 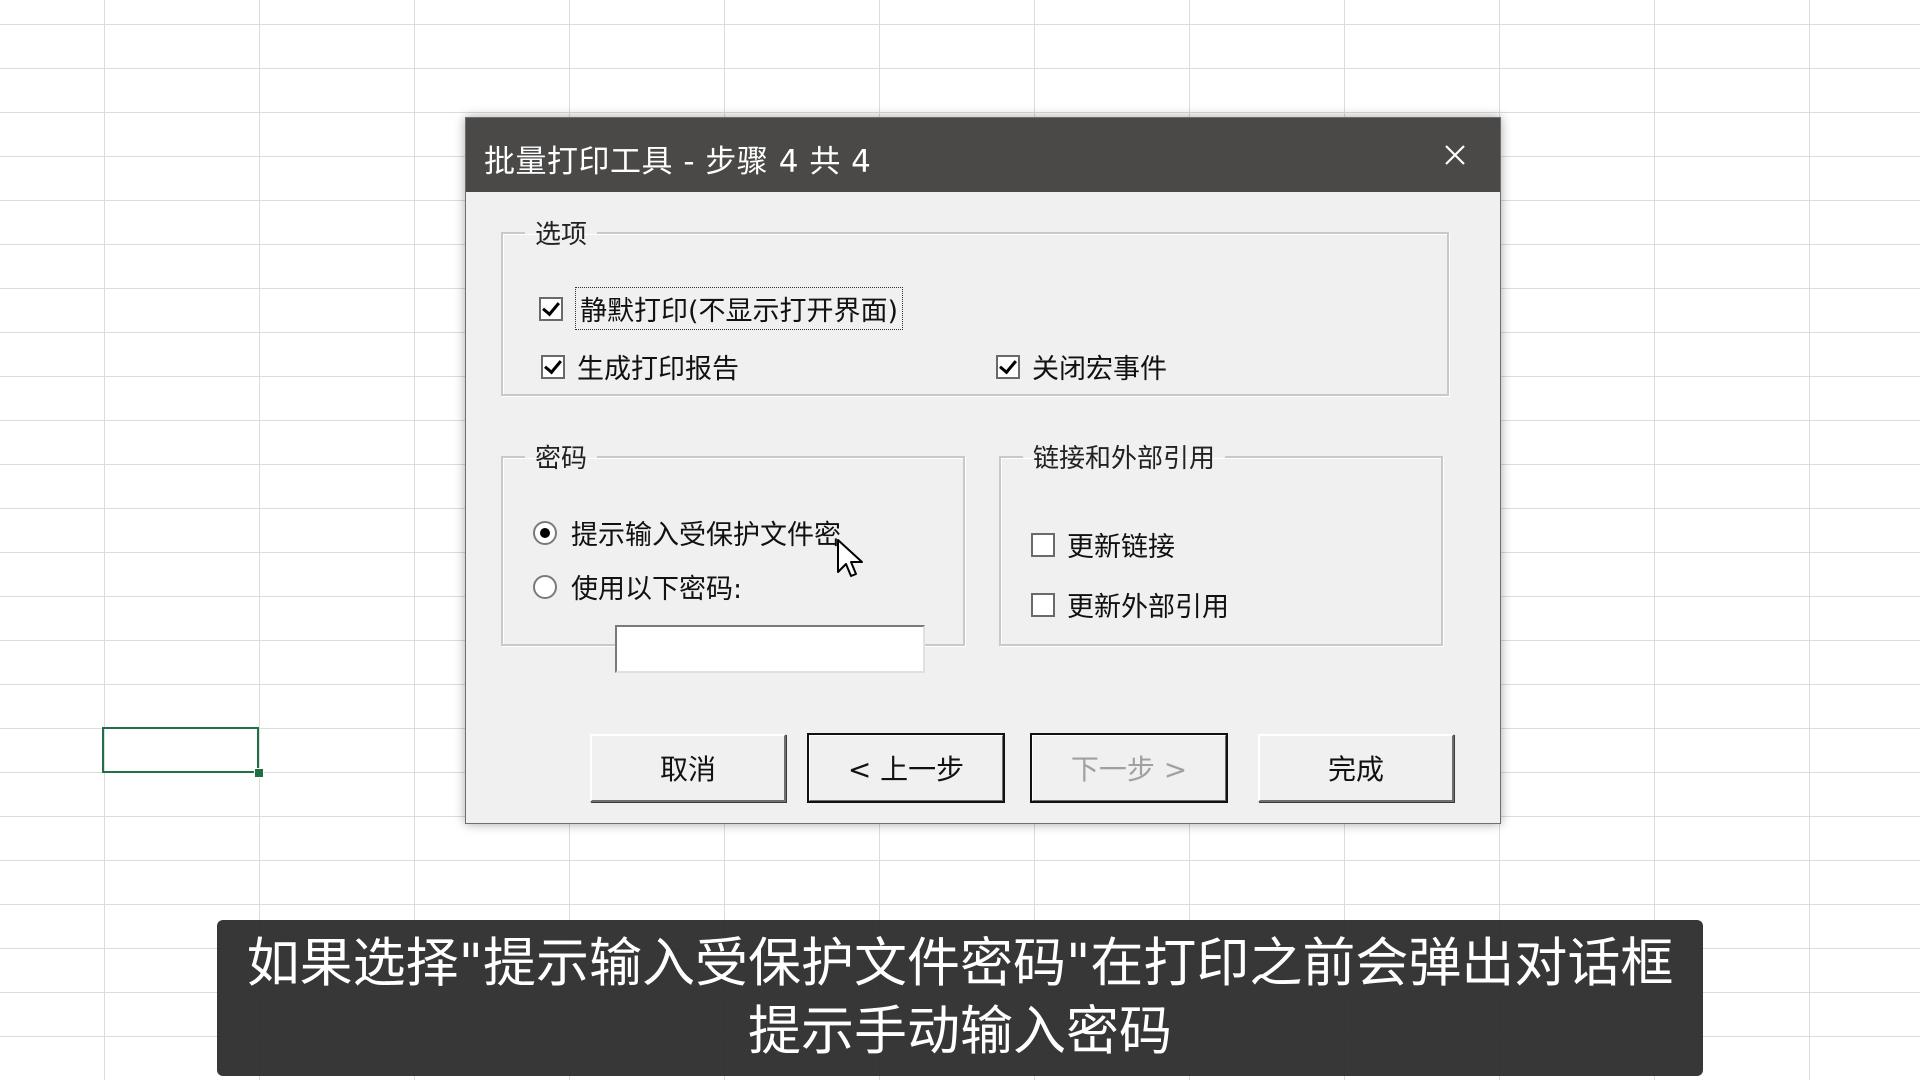 I want to click on subtitle-line-2: 提示手动输入密码, so click(x=960, y=1031).